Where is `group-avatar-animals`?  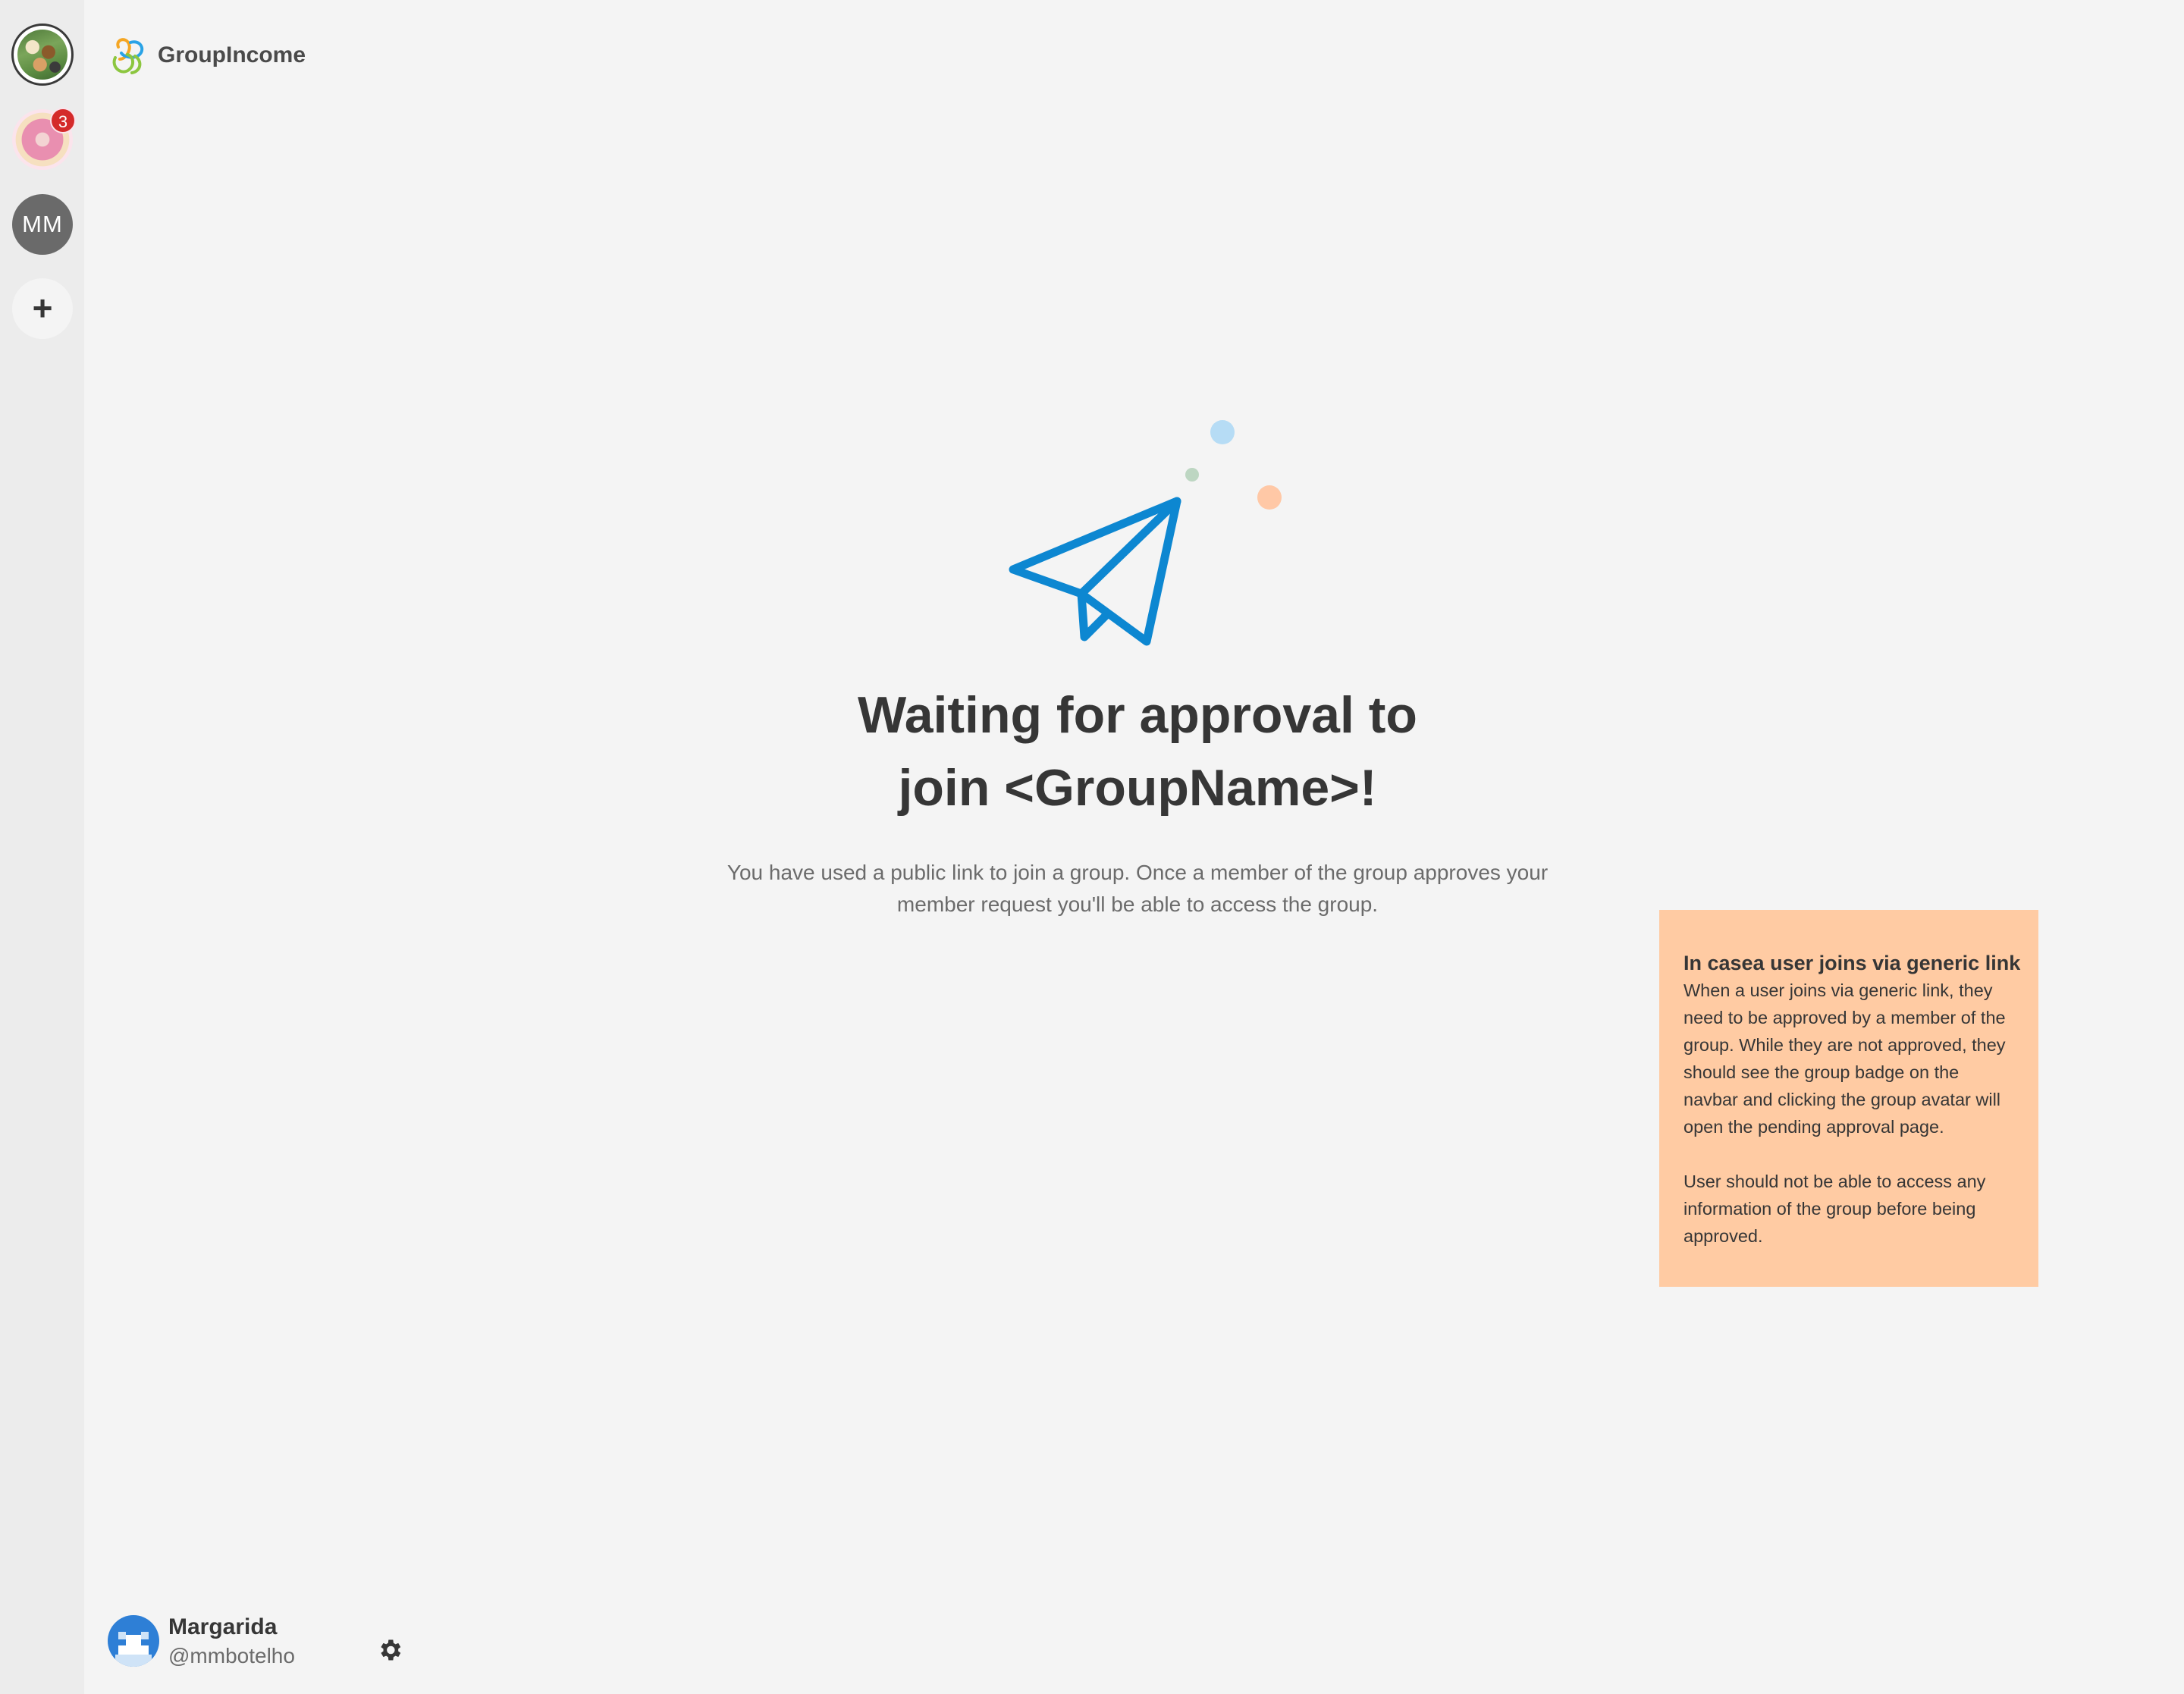
group-avatar-animals is located at coordinates (42, 55).